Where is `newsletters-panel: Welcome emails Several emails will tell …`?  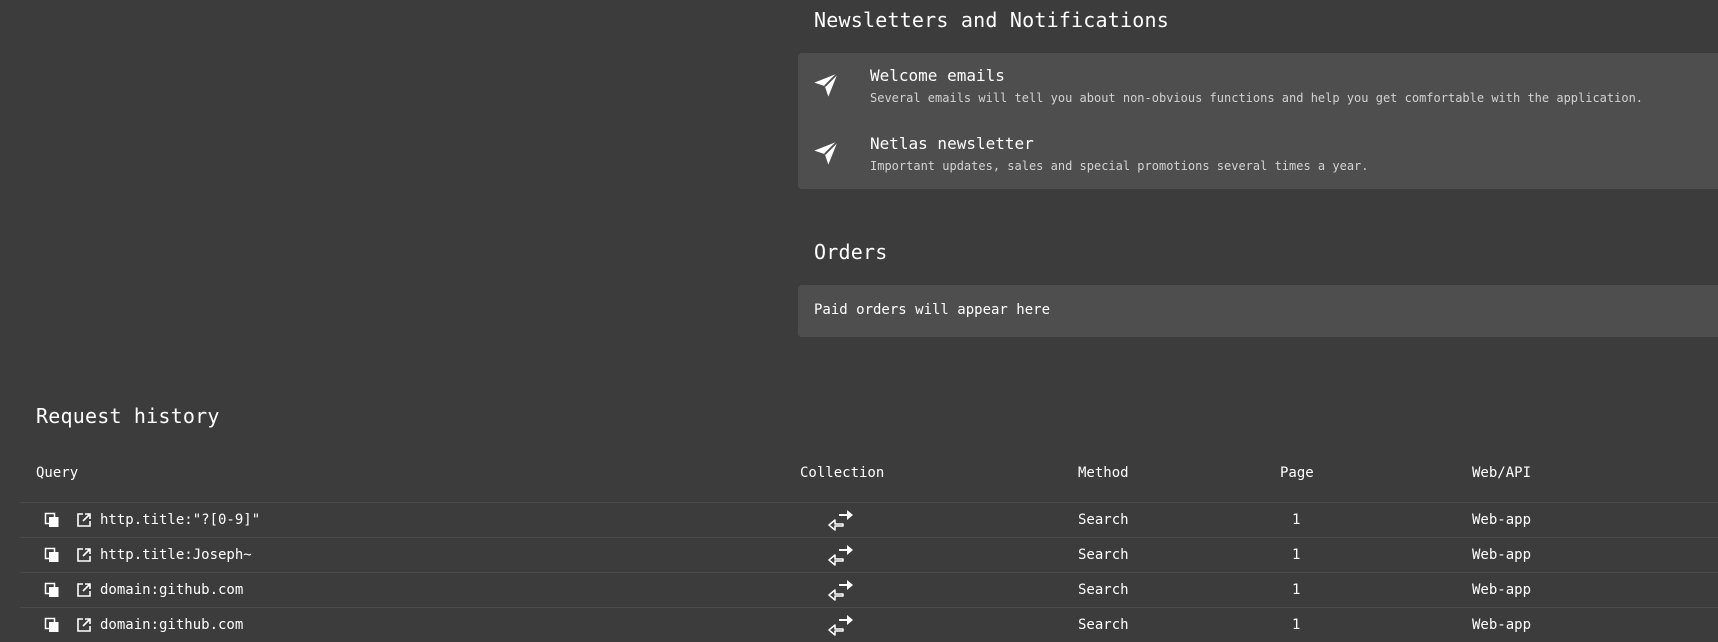 newsletters-panel: Welcome emails Several emails will tell … is located at coordinates (1258, 121).